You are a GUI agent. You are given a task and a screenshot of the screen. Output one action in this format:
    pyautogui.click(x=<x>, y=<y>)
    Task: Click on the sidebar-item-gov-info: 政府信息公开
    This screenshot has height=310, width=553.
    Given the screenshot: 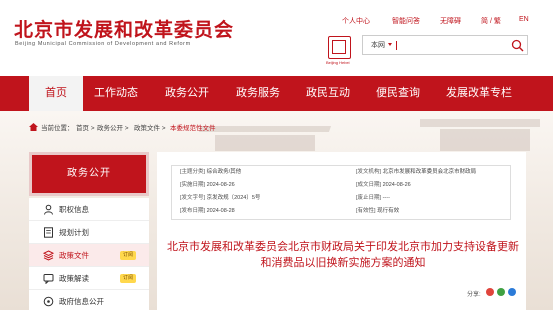 What is the action you would take?
    pyautogui.click(x=89, y=300)
    